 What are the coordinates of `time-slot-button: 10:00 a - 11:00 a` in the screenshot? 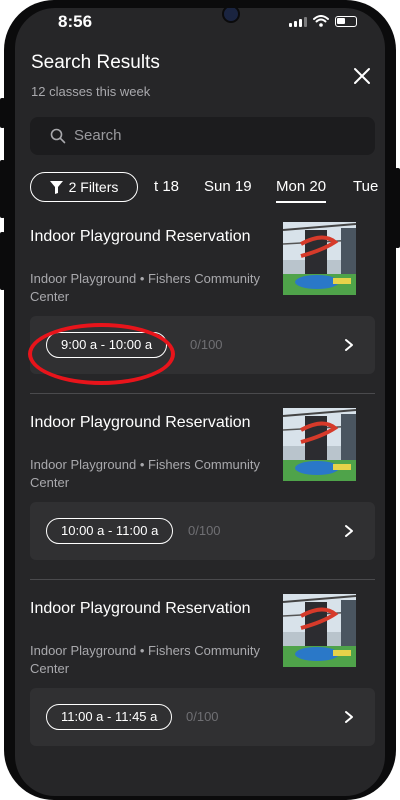 It's located at (110, 531).